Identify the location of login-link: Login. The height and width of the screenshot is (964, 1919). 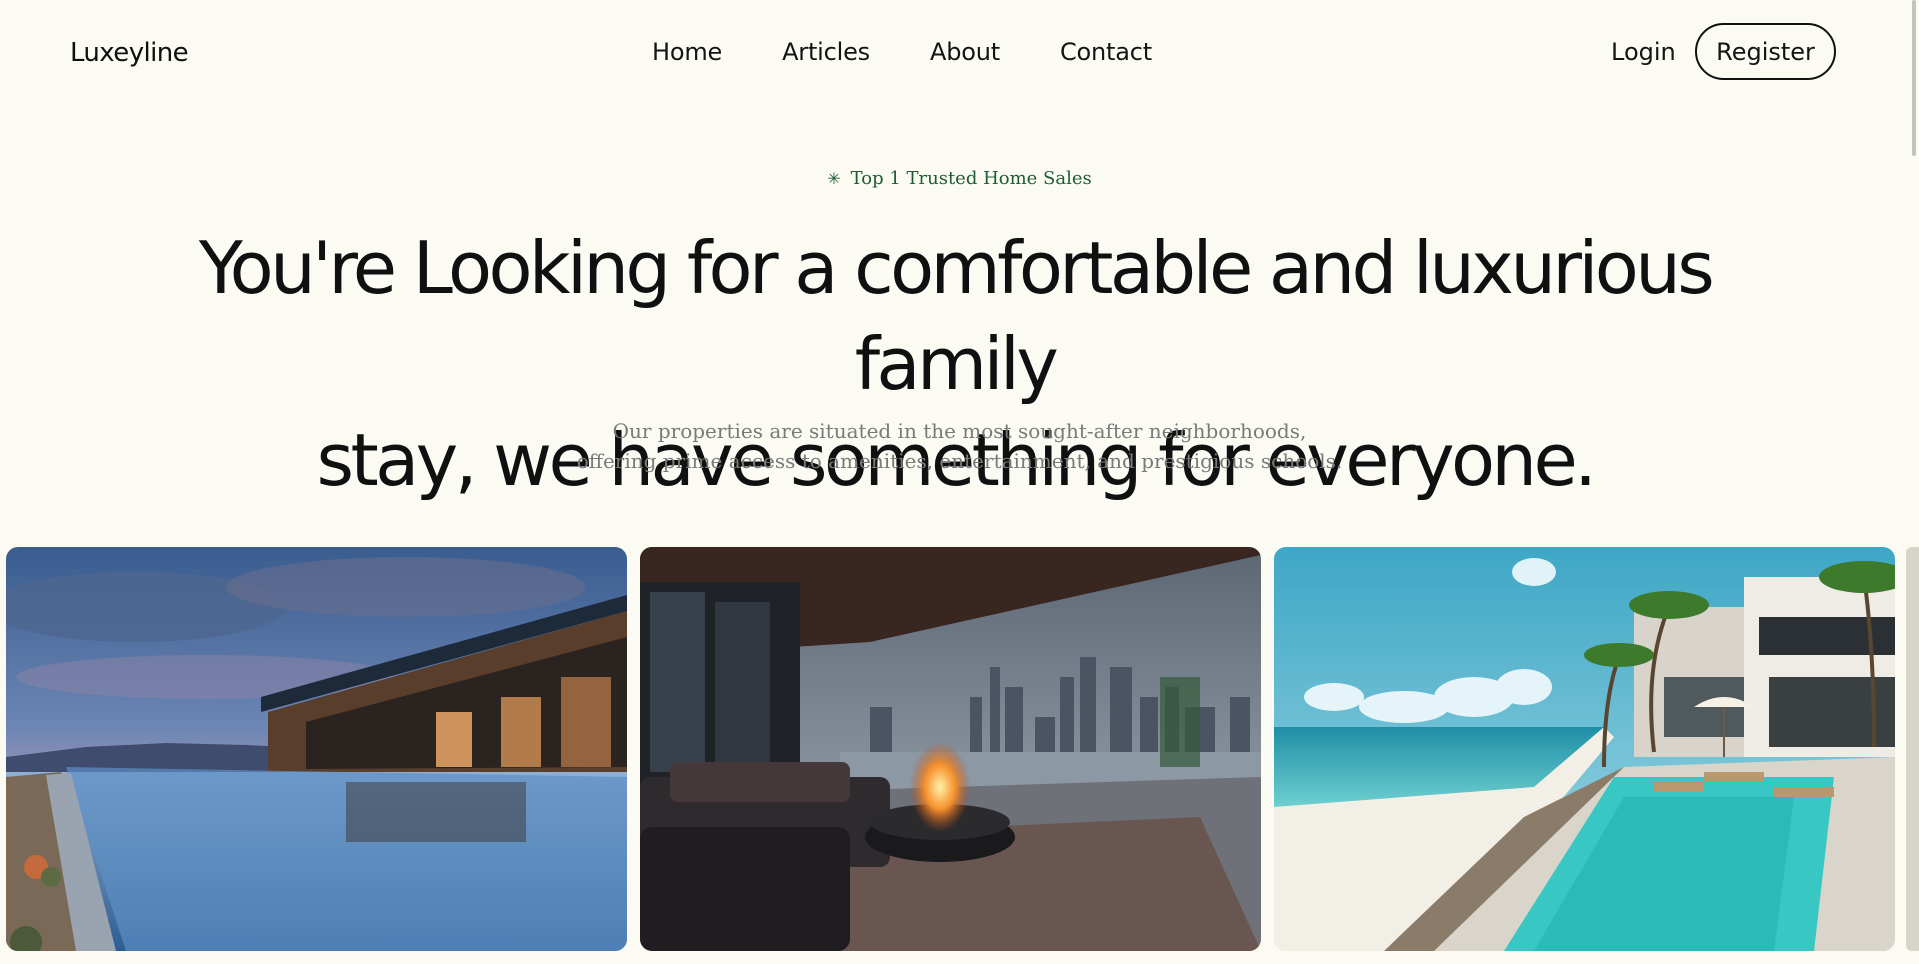
(1643, 52).